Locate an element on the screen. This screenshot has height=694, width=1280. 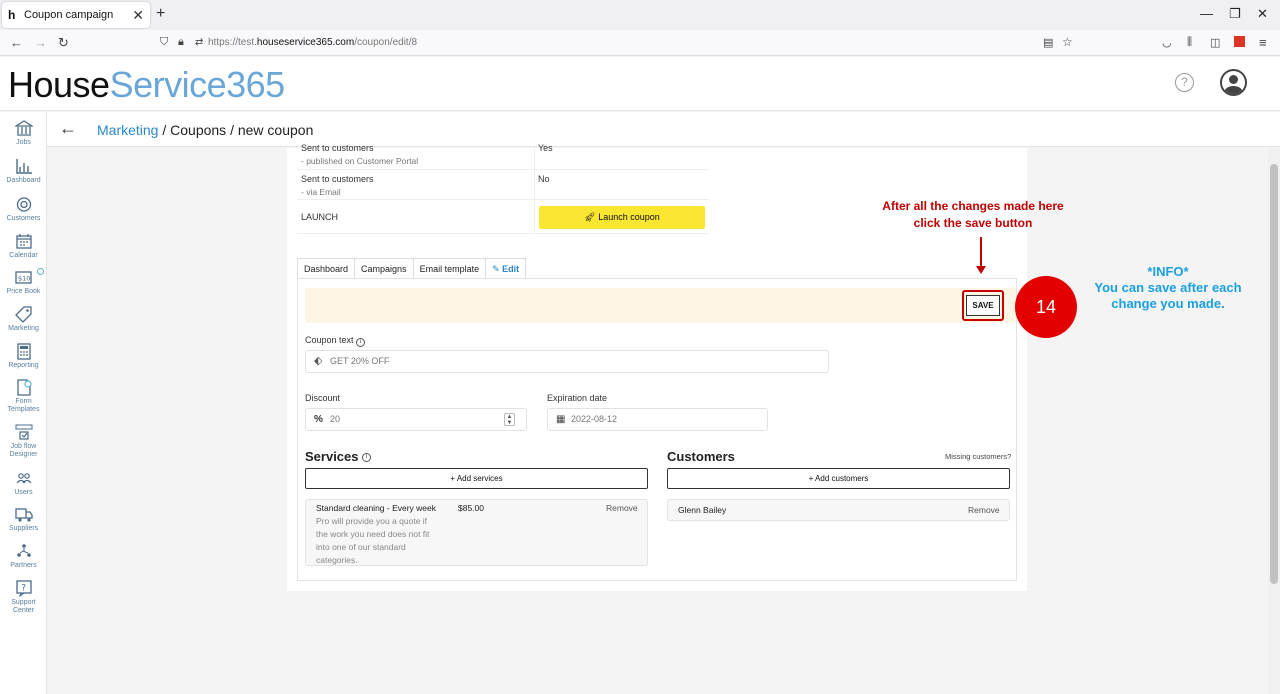
save-button: SAVE is located at coordinates (983, 305).